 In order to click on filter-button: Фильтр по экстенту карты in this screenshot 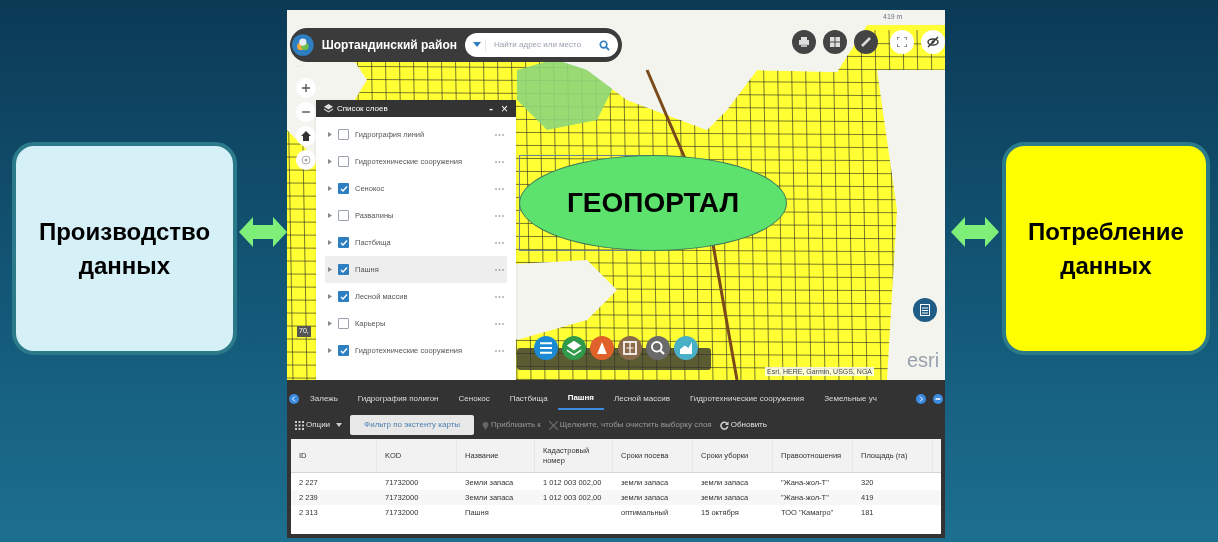, I will do `click(412, 425)`.